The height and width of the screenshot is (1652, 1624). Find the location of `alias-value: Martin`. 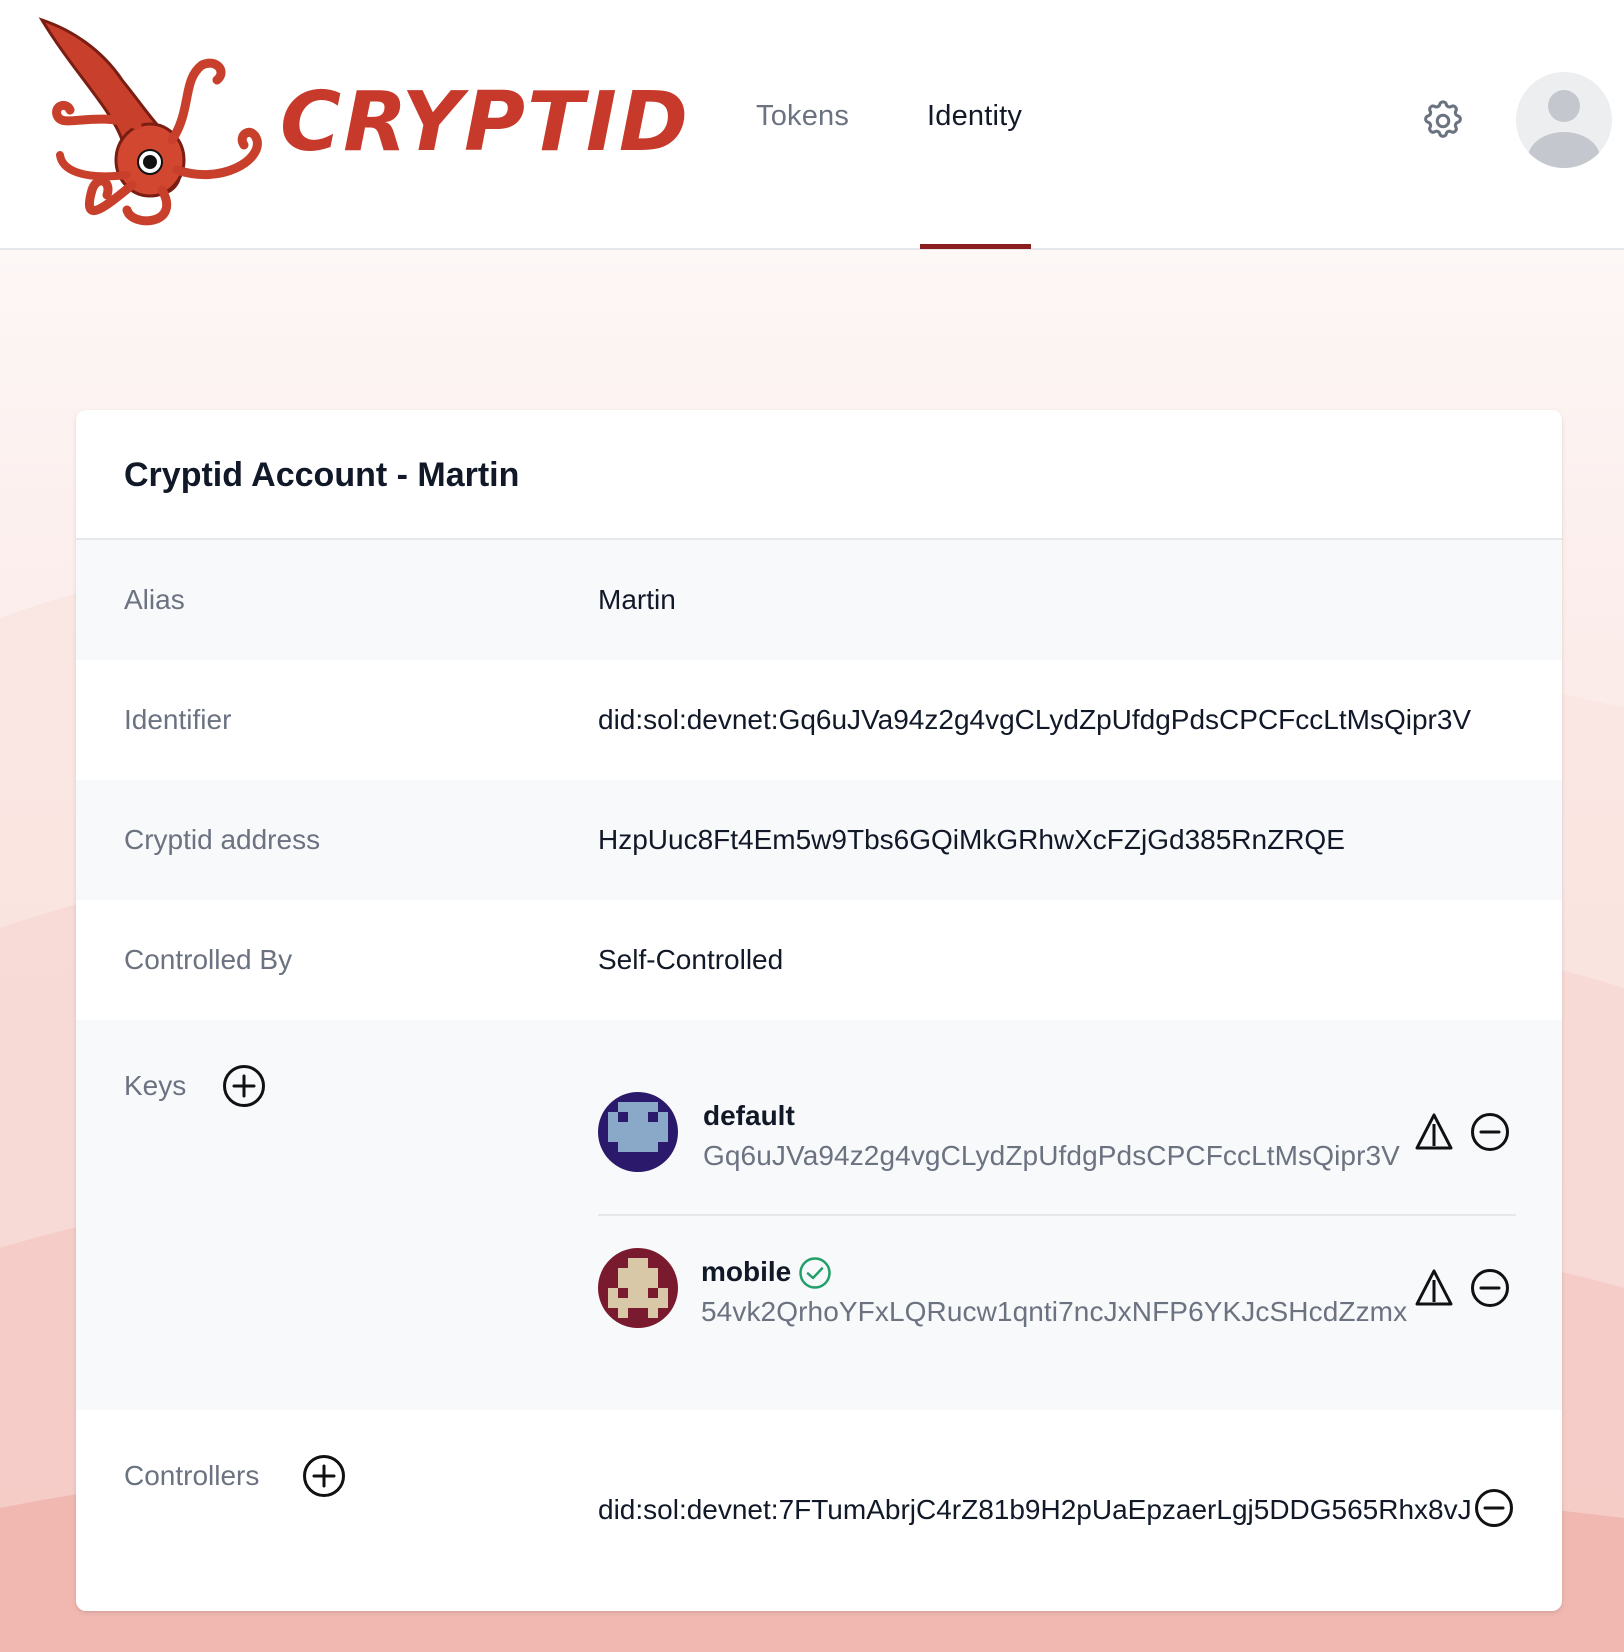

alias-value: Martin is located at coordinates (637, 599).